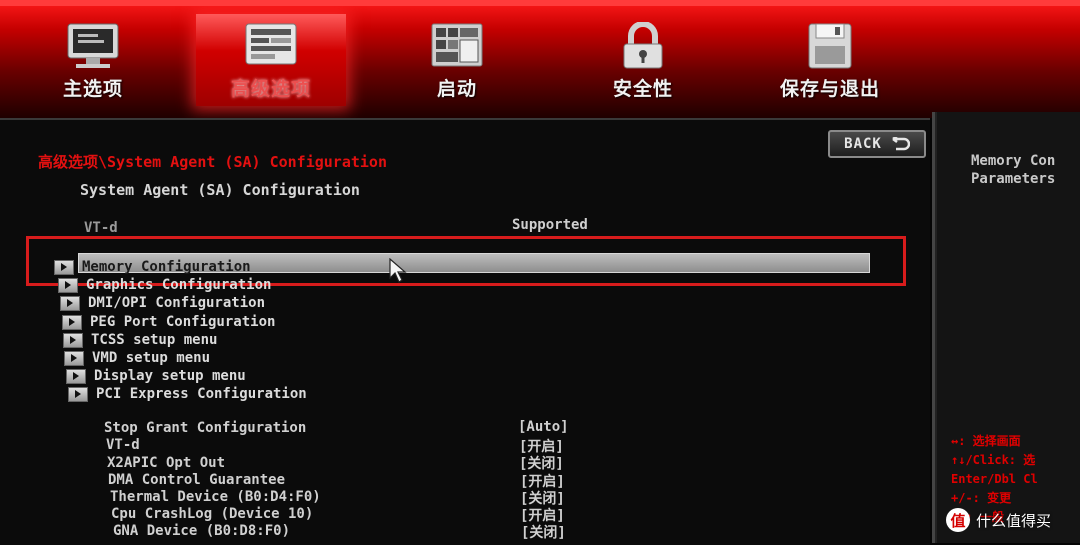 This screenshot has height=545, width=1080. What do you see at coordinates (541, 463) in the screenshot?
I see `setting-value-x2apic: [关闭]` at bounding box center [541, 463].